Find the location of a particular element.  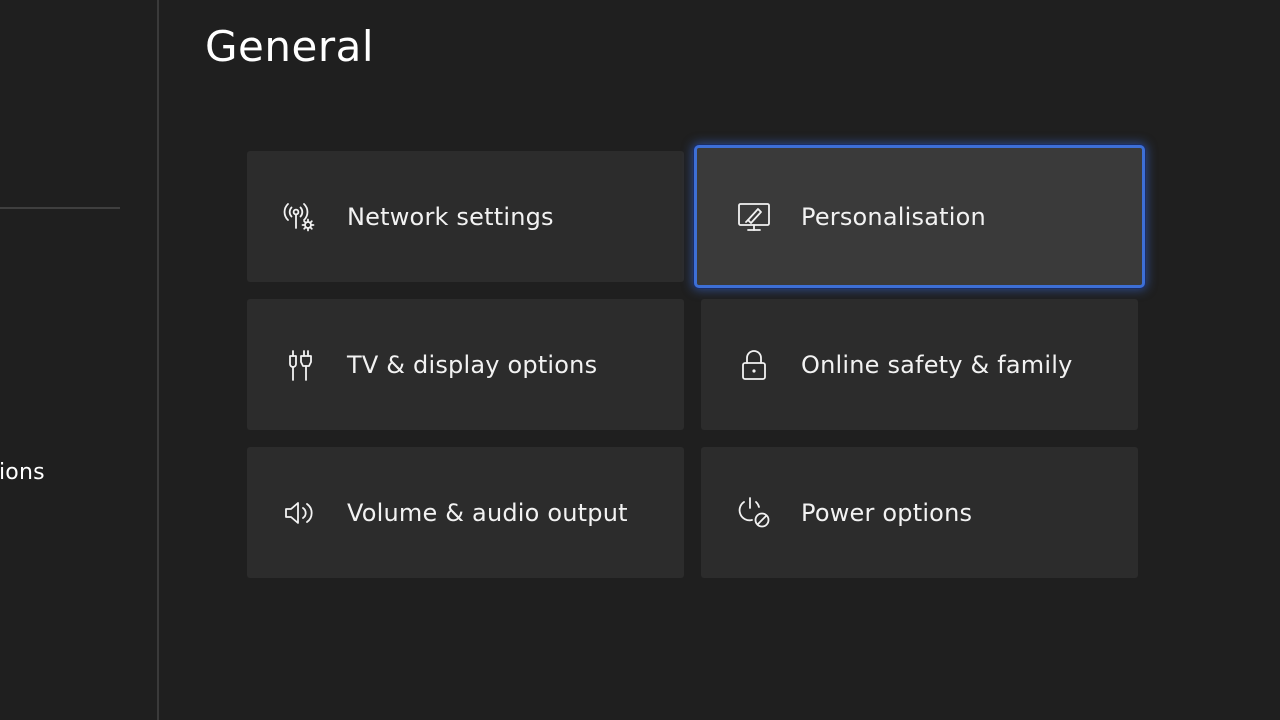

lock-icon is located at coordinates (754, 365).